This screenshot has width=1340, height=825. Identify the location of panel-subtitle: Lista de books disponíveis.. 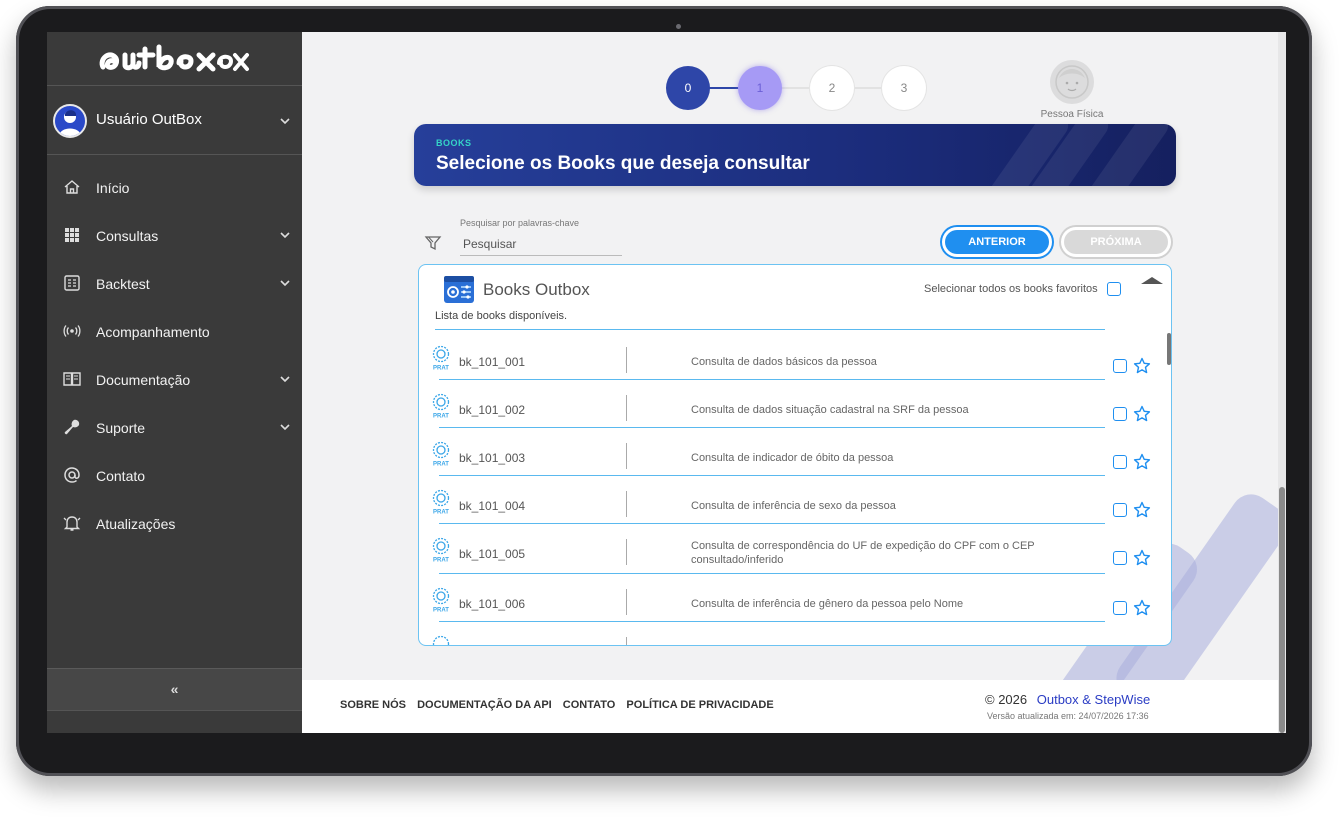
(501, 316).